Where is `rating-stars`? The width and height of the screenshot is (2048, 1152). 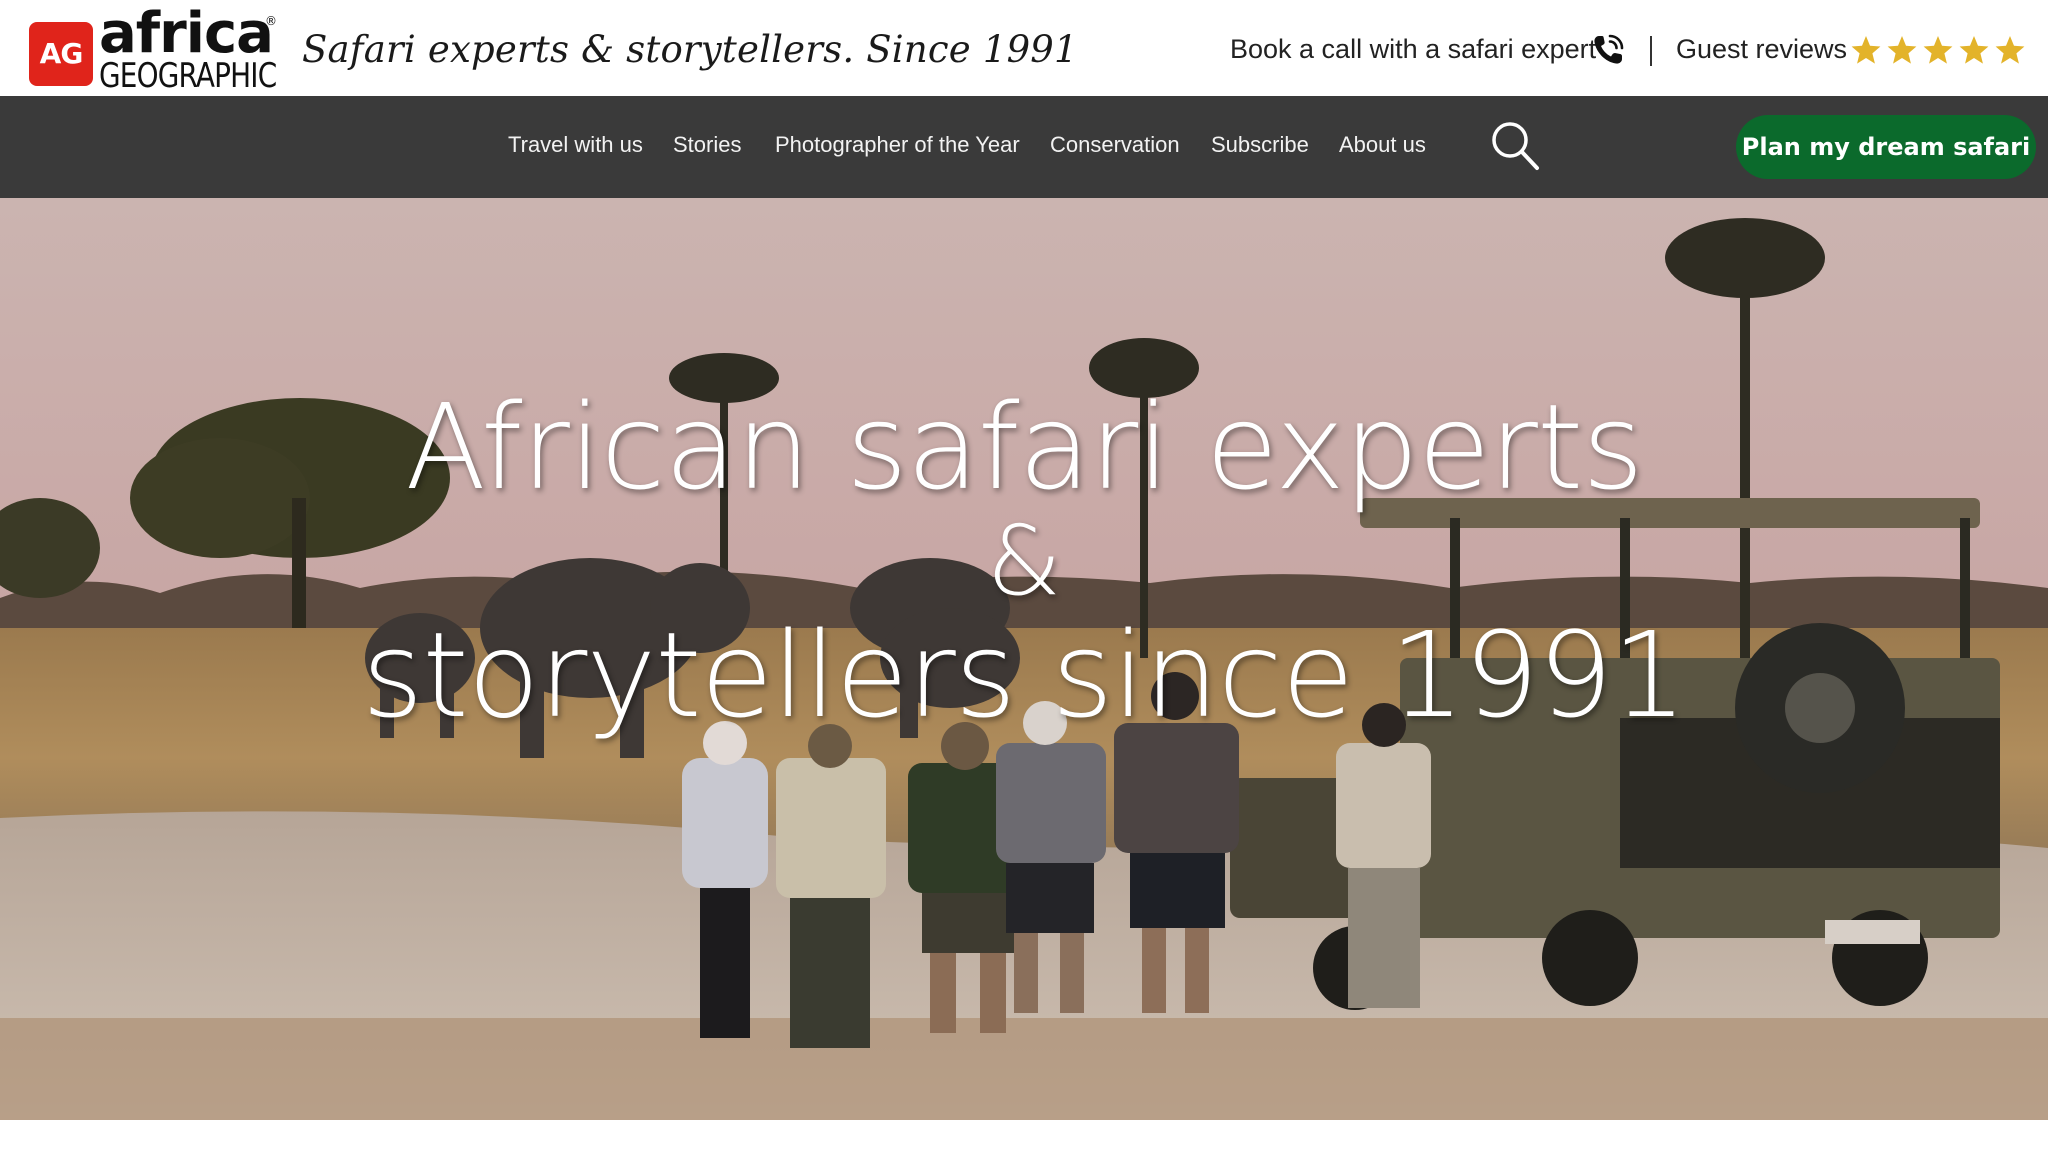
rating-stars is located at coordinates (1940, 51).